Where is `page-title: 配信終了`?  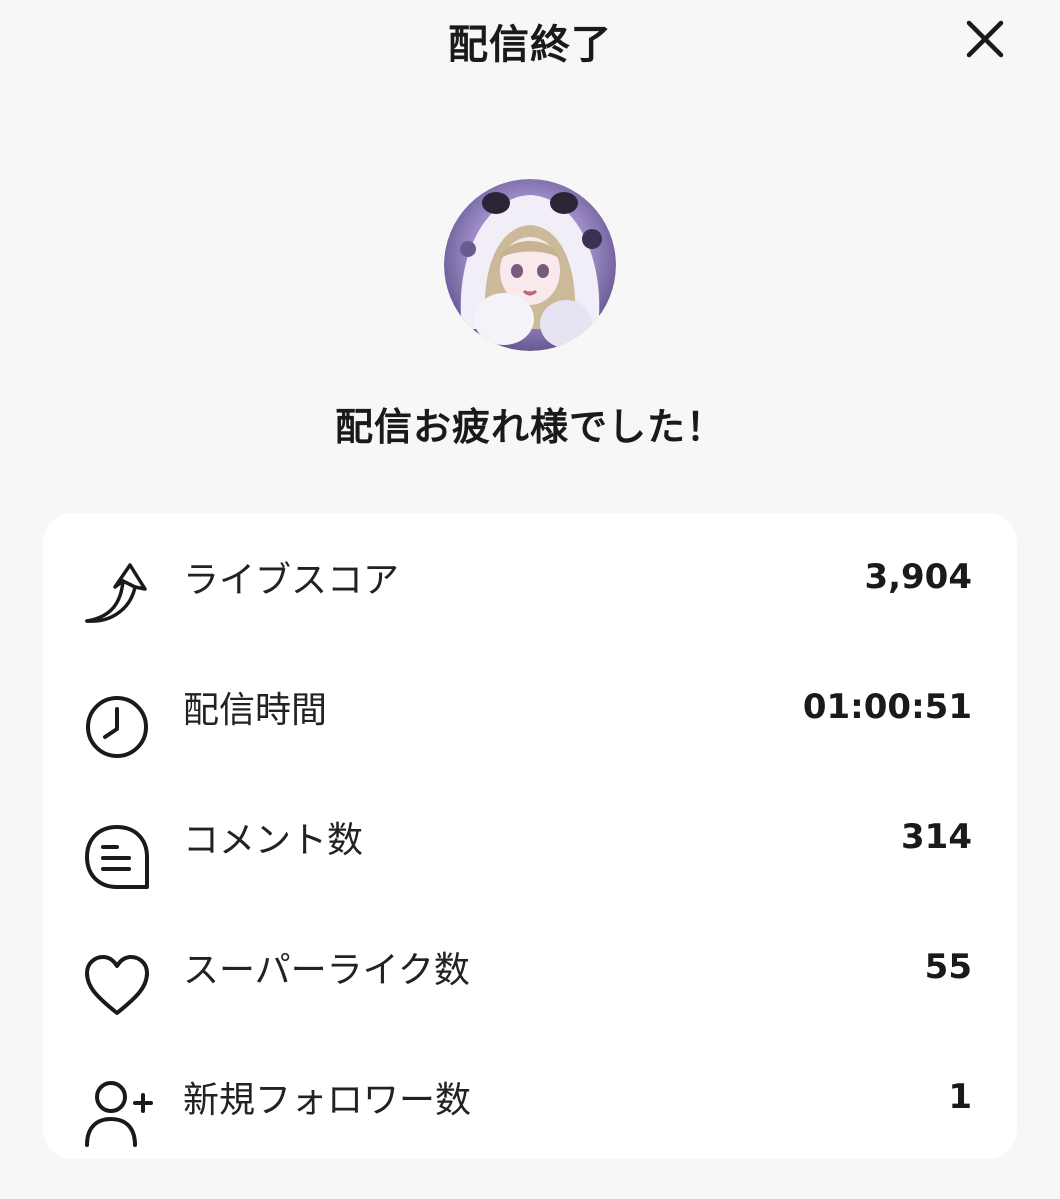 page-title: 配信終了 is located at coordinates (530, 45).